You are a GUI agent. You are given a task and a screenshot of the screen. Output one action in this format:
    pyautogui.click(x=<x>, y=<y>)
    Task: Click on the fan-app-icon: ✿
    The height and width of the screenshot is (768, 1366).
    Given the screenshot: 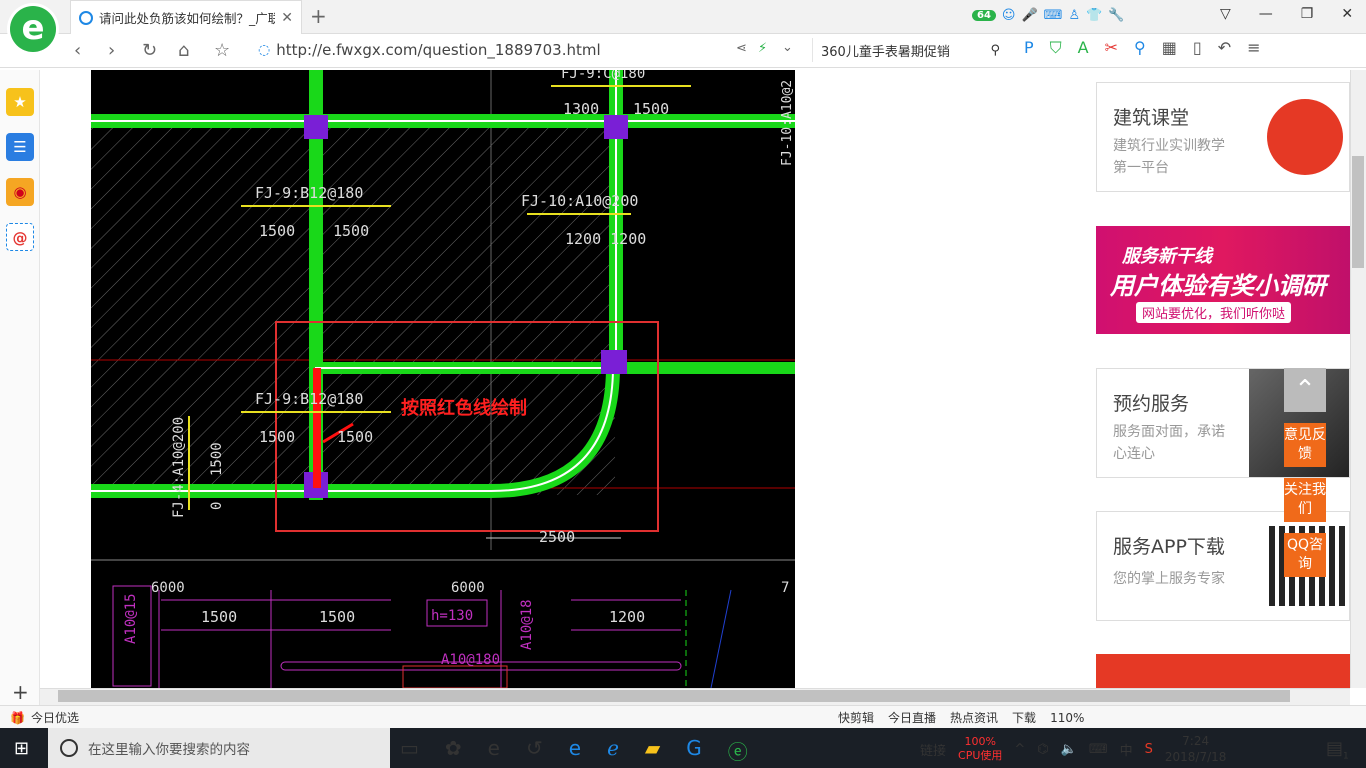 What is the action you would take?
    pyautogui.click(x=453, y=750)
    